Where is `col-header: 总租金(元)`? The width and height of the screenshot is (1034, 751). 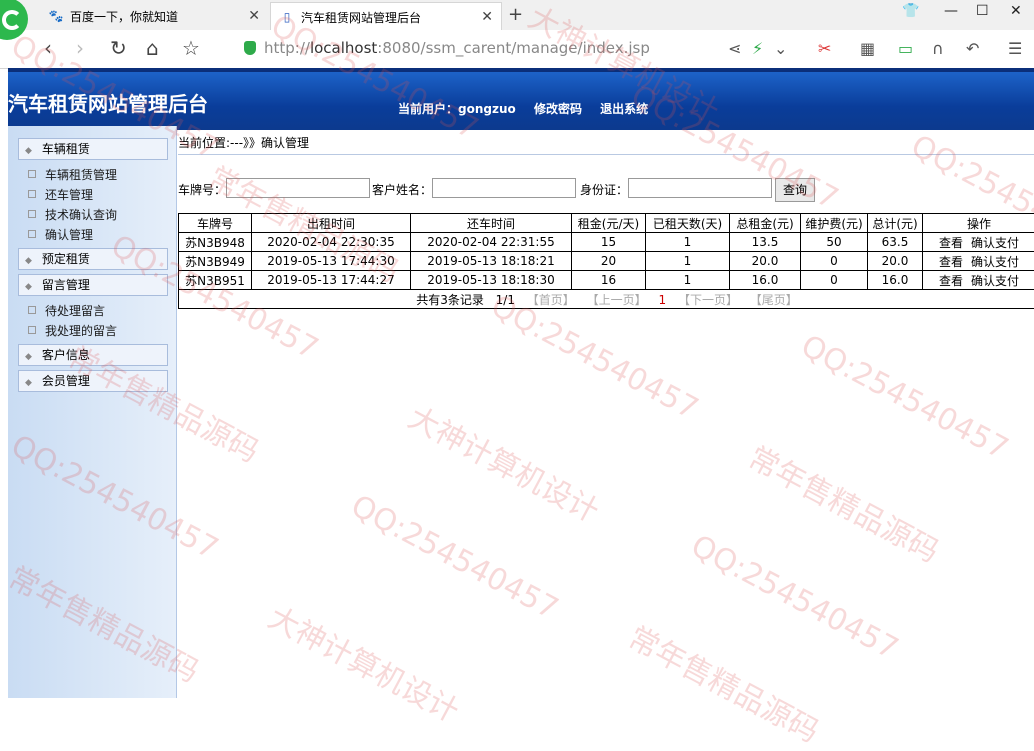 col-header: 总租金(元) is located at coordinates (765, 223).